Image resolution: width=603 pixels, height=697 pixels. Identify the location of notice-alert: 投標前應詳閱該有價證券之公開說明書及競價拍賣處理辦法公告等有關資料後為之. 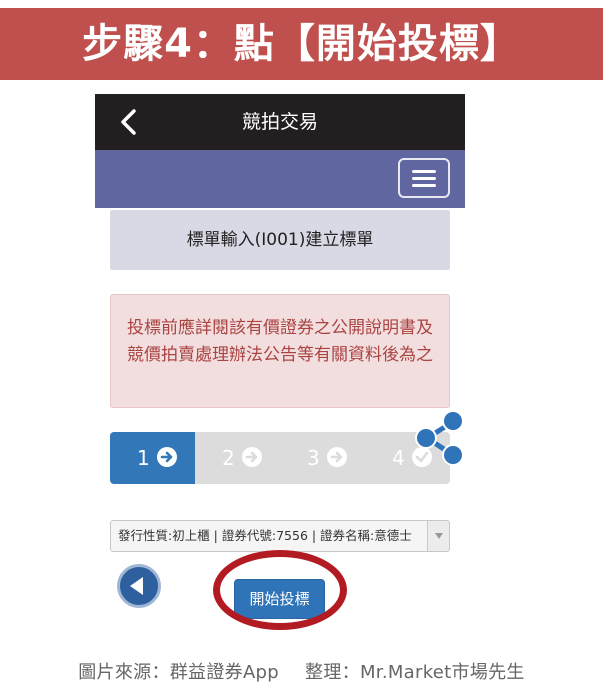
(280, 351).